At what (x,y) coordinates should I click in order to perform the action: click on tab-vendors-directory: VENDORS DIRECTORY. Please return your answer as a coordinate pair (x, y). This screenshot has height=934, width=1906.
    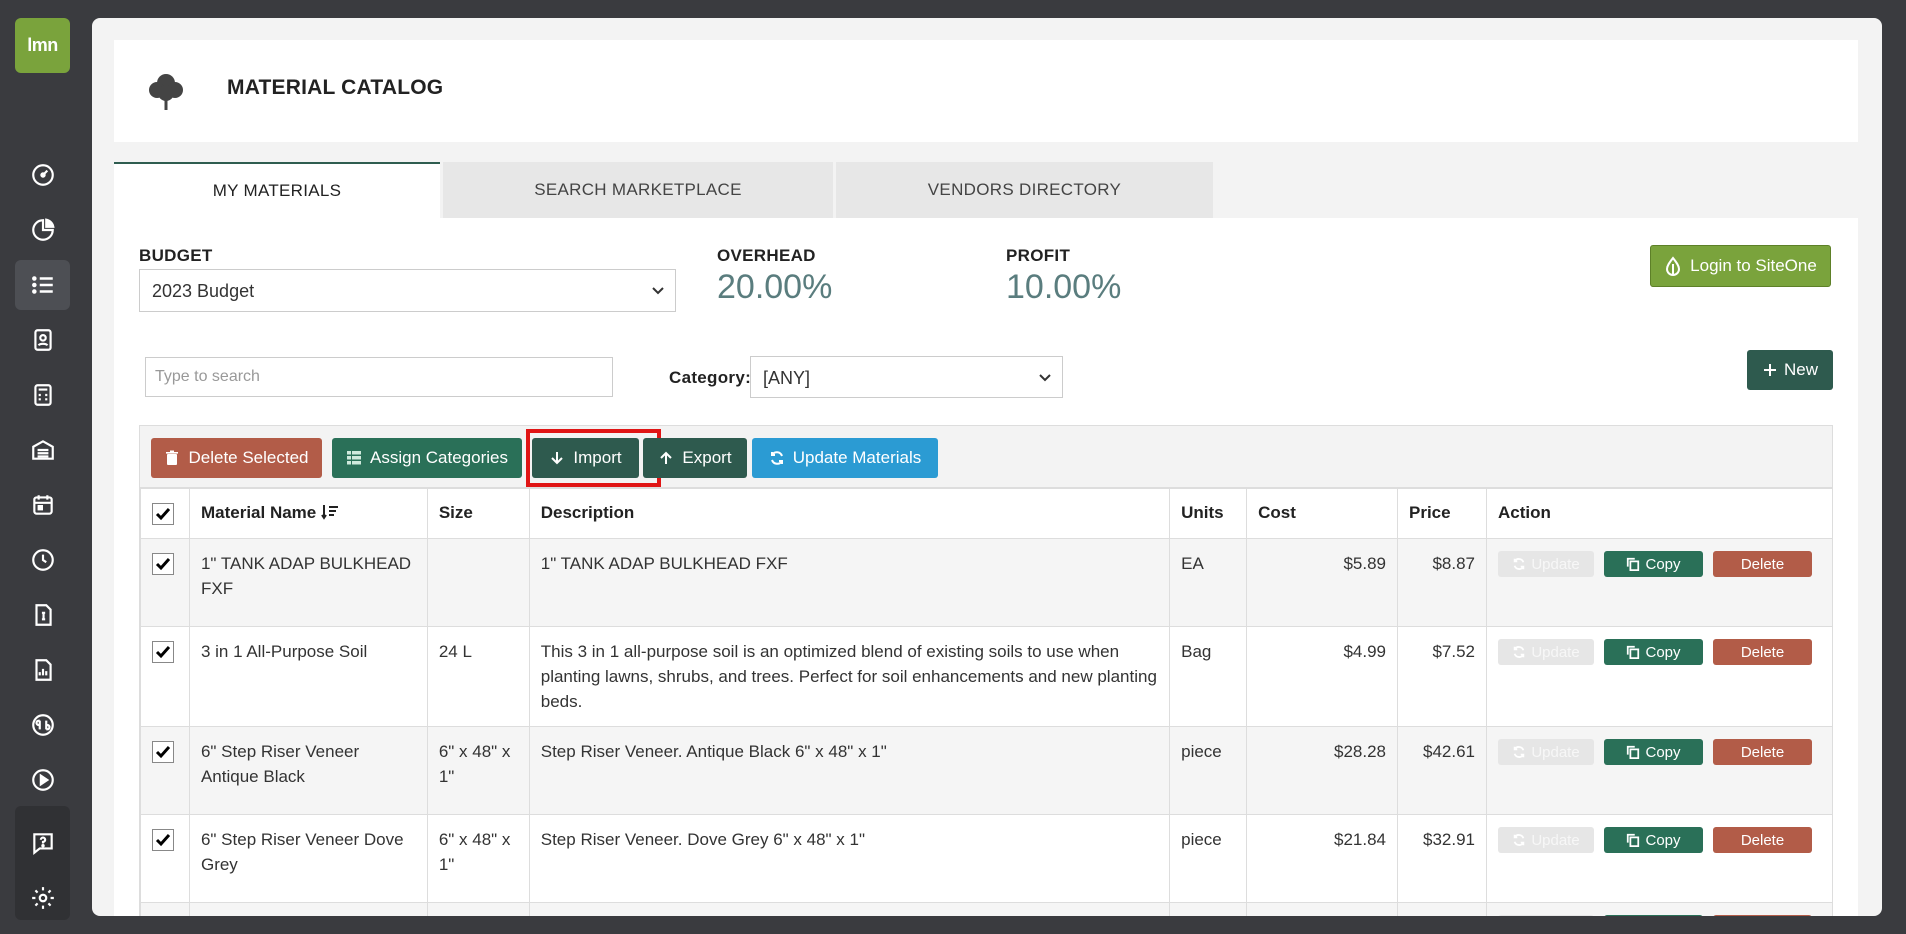
    Looking at the image, I should click on (1024, 190).